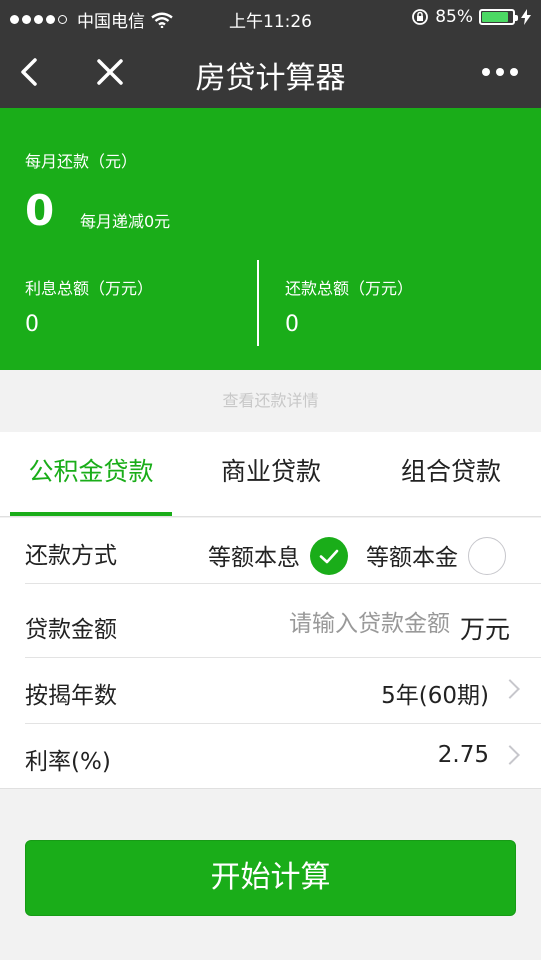  I want to click on tab-commercial-loan: 商业贷款, so click(271, 474).